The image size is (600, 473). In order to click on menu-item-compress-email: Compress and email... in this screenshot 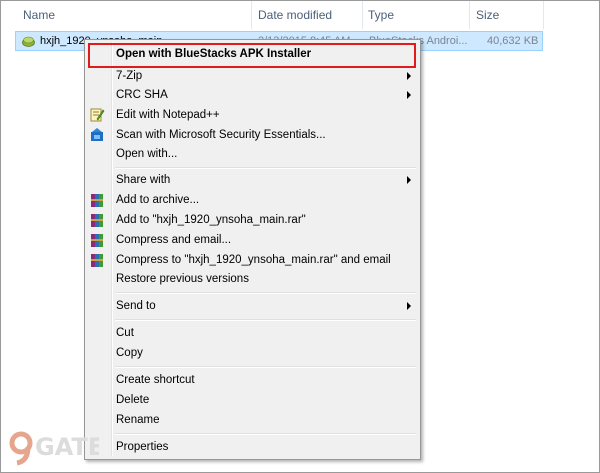, I will do `click(252, 240)`.